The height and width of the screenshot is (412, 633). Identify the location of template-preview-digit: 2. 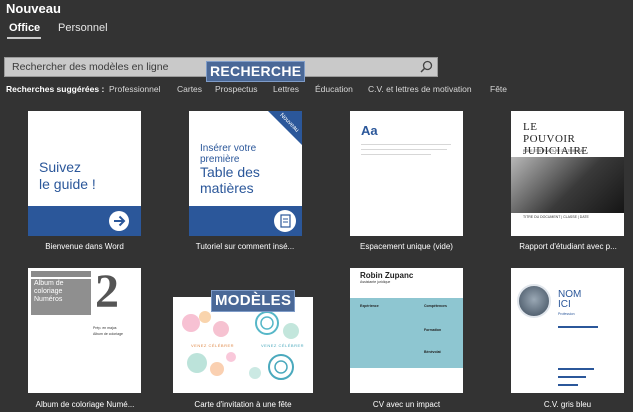
(107, 293).